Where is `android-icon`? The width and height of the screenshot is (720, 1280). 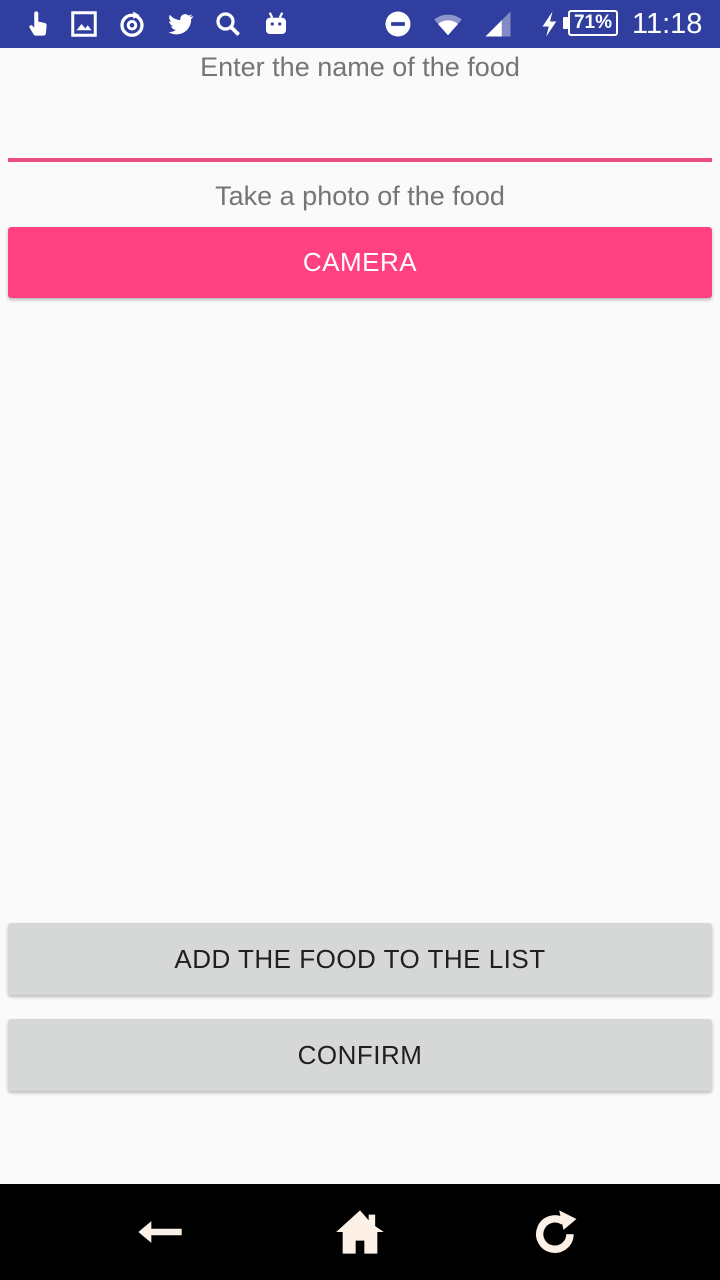 android-icon is located at coordinates (276, 24).